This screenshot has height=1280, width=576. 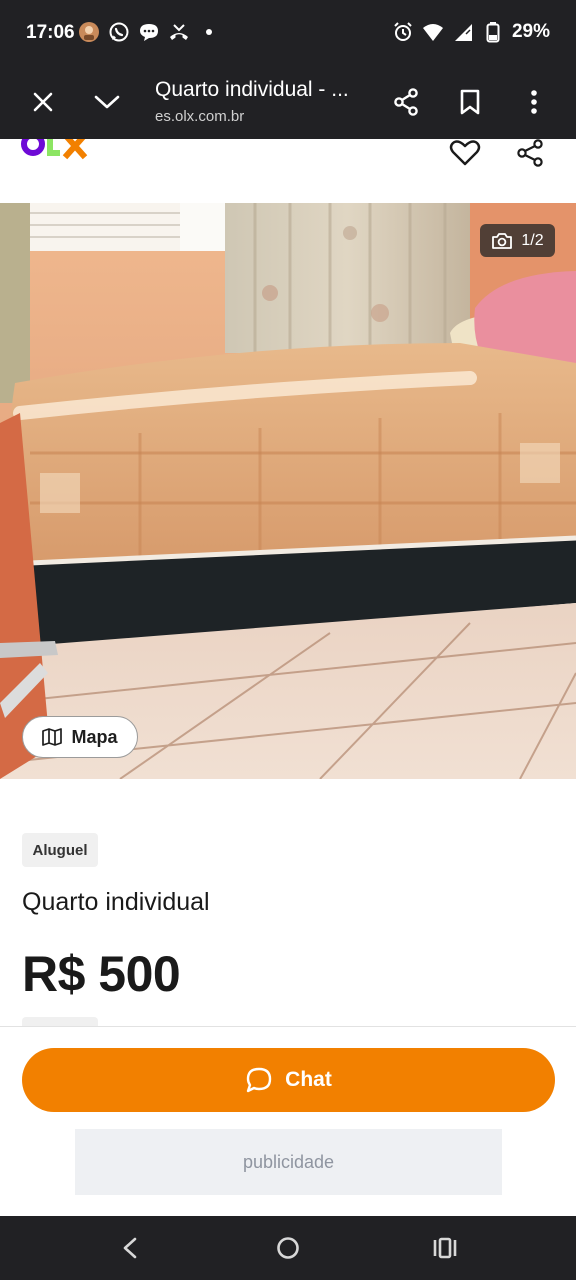 I want to click on map-button-label: Mapa, so click(x=94, y=736).